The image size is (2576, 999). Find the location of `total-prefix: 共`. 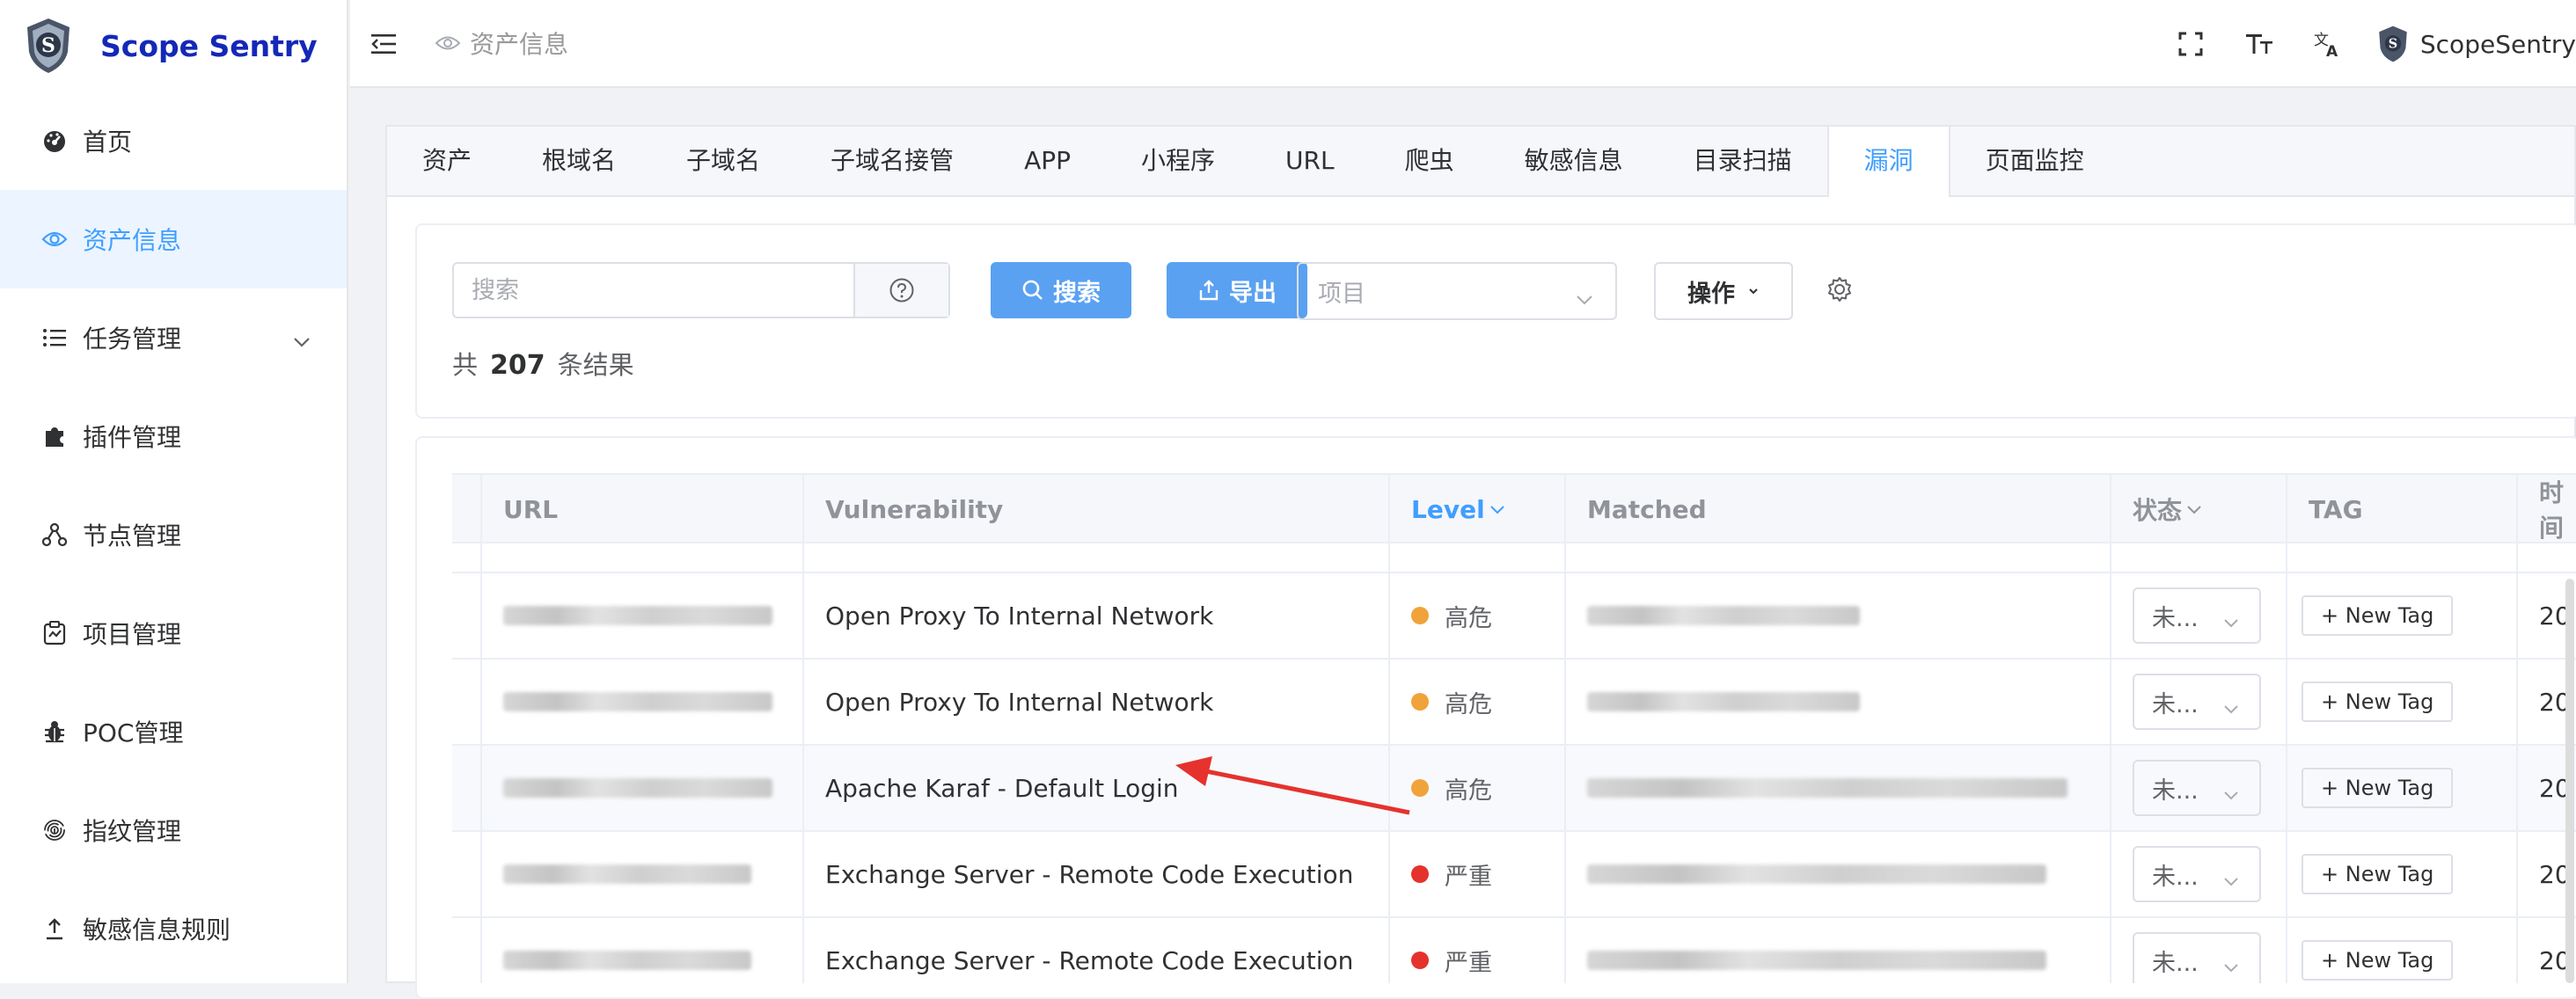

total-prefix: 共 is located at coordinates (465, 365).